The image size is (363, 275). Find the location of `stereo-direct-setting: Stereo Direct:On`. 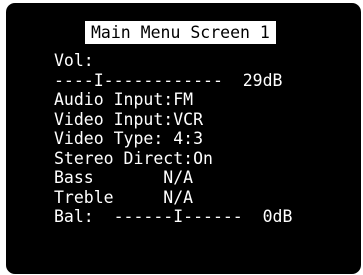

stereo-direct-setting: Stereo Direct:On is located at coordinates (133, 158).